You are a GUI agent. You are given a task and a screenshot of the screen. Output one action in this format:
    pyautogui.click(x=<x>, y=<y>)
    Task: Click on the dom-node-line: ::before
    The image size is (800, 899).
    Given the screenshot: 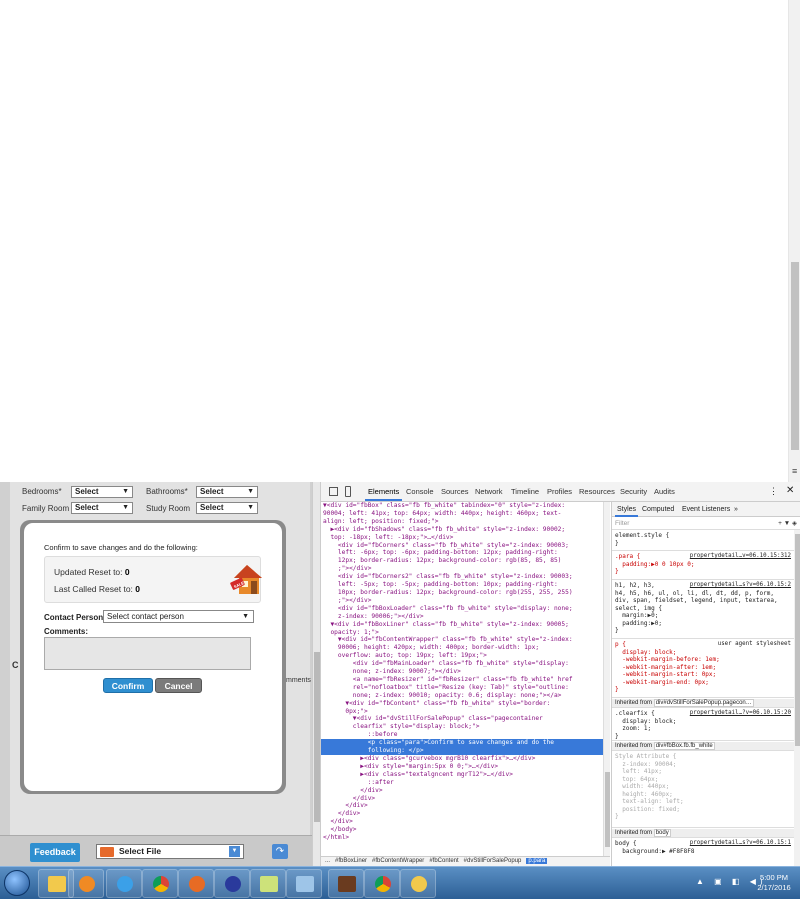 What is the action you would take?
    pyautogui.click(x=462, y=735)
    